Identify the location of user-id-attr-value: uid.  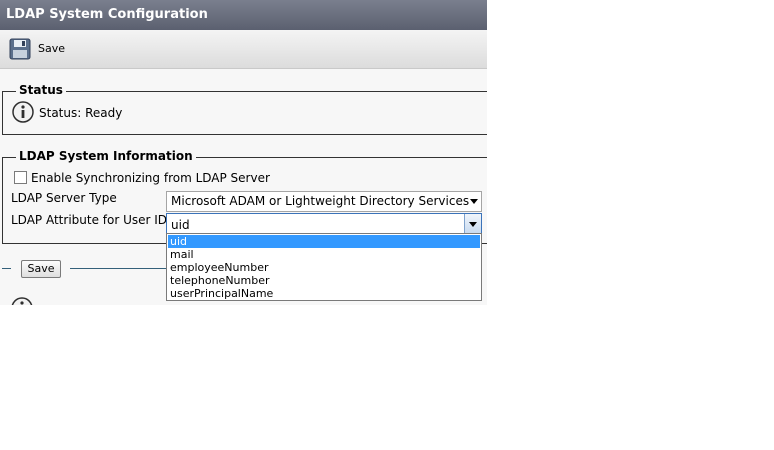
(180, 225).